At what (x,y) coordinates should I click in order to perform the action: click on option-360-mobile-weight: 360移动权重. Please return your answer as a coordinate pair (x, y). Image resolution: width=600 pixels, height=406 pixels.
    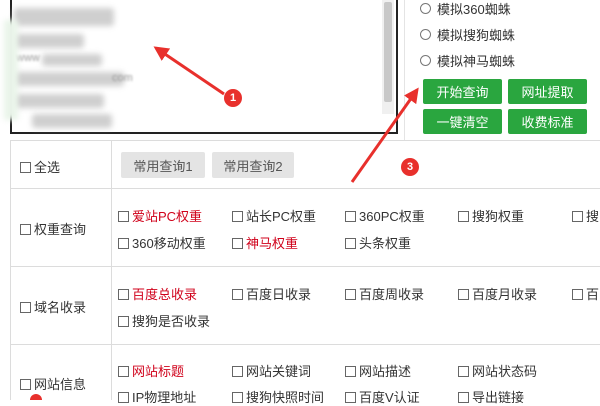
    Looking at the image, I should click on (162, 242).